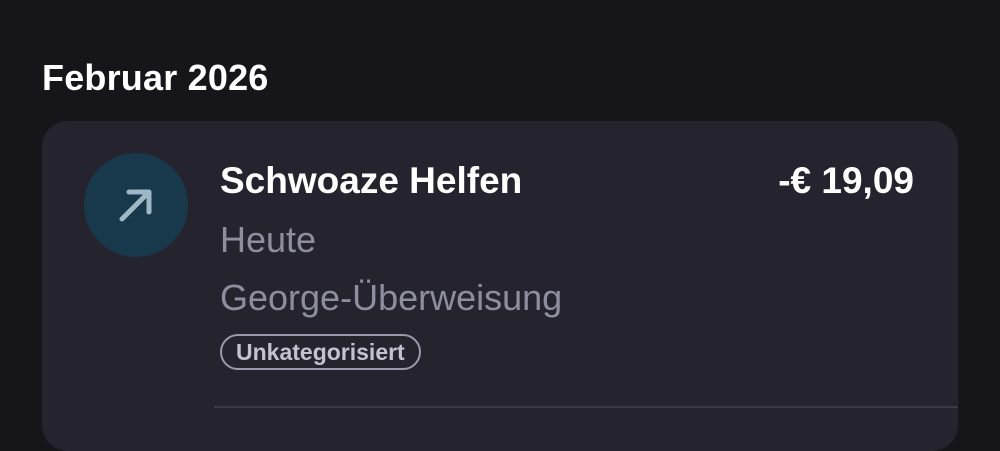  I want to click on arrow-up-right-icon, so click(135, 205).